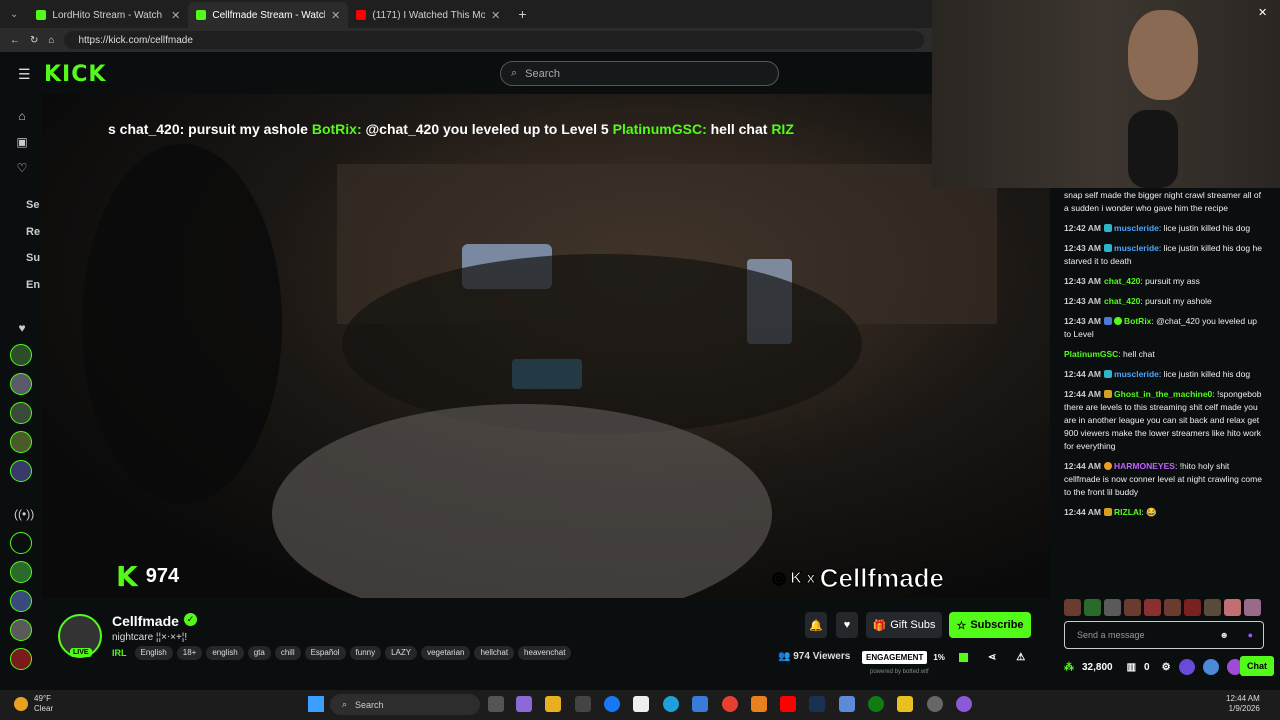  Describe the element at coordinates (287, 653) in the screenshot. I see `tag: chill` at that location.